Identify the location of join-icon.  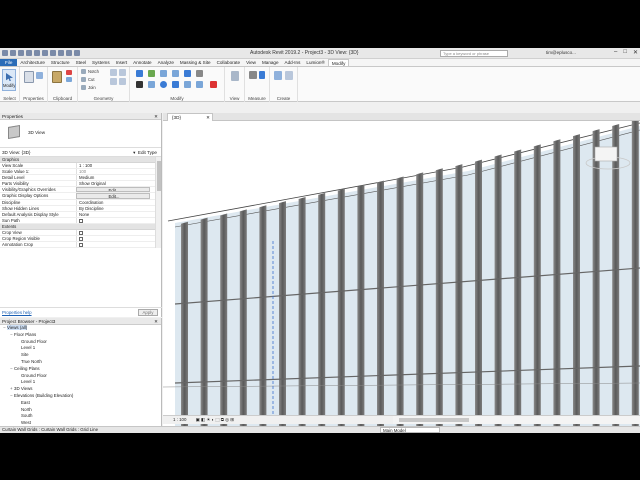
(83, 87).